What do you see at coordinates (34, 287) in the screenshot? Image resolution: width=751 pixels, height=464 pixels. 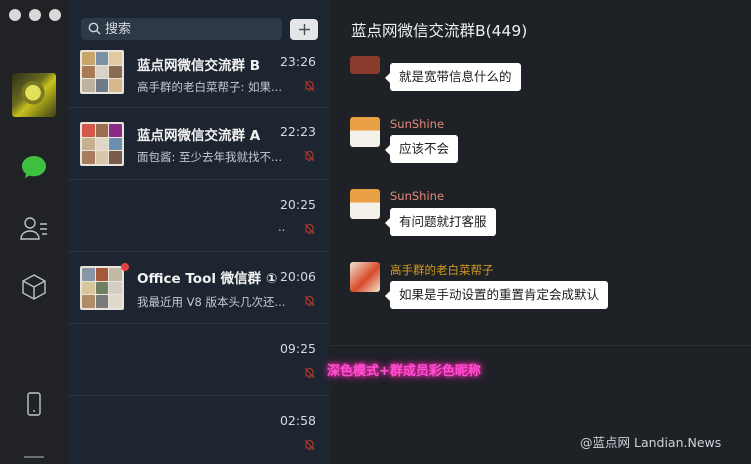 I see `cube-icon` at bounding box center [34, 287].